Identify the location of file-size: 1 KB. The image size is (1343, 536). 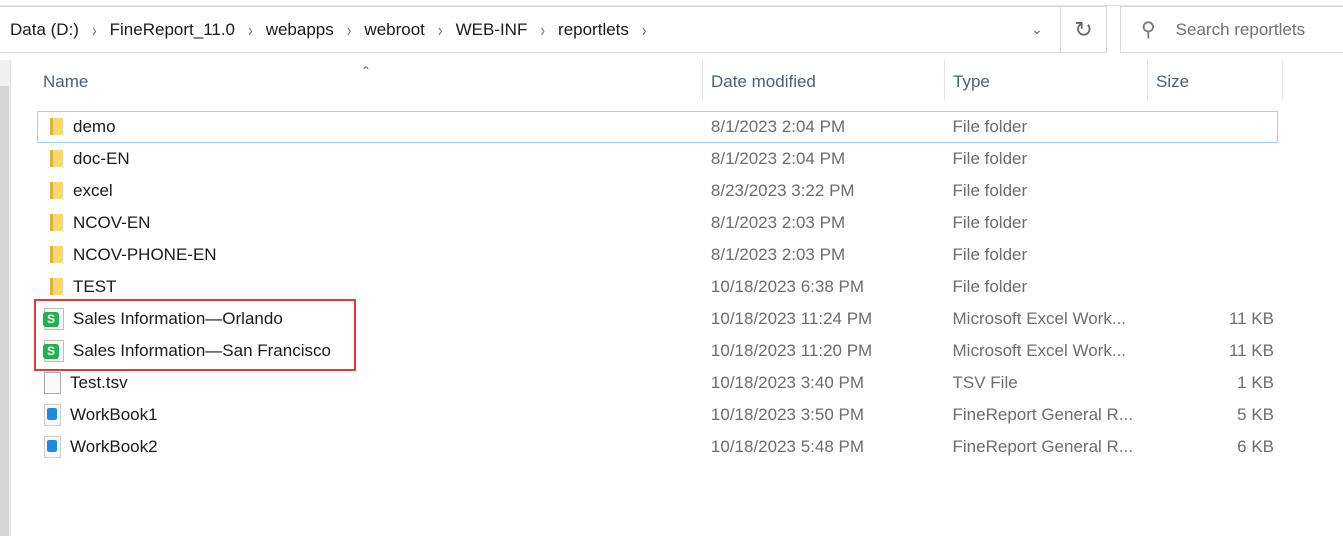
(1255, 382).